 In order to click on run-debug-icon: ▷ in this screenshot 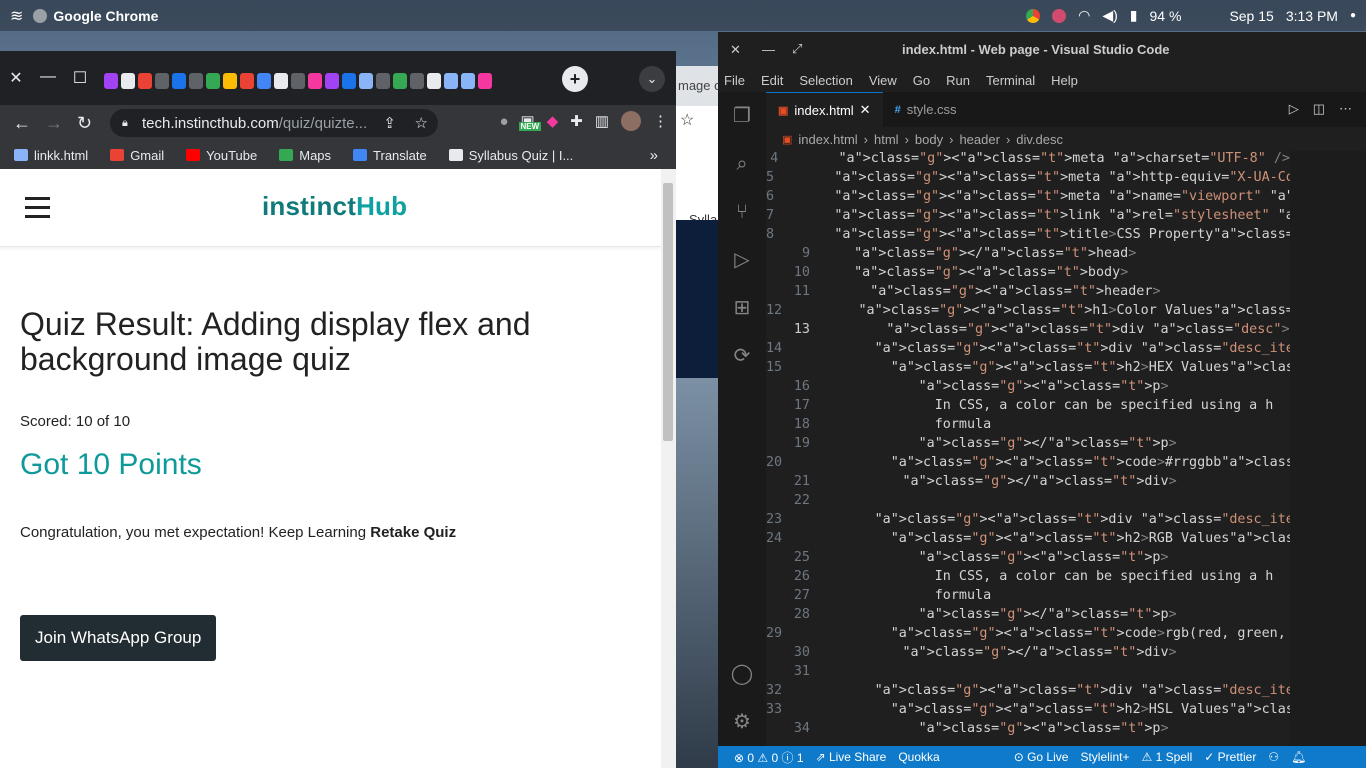, I will do `click(742, 260)`.